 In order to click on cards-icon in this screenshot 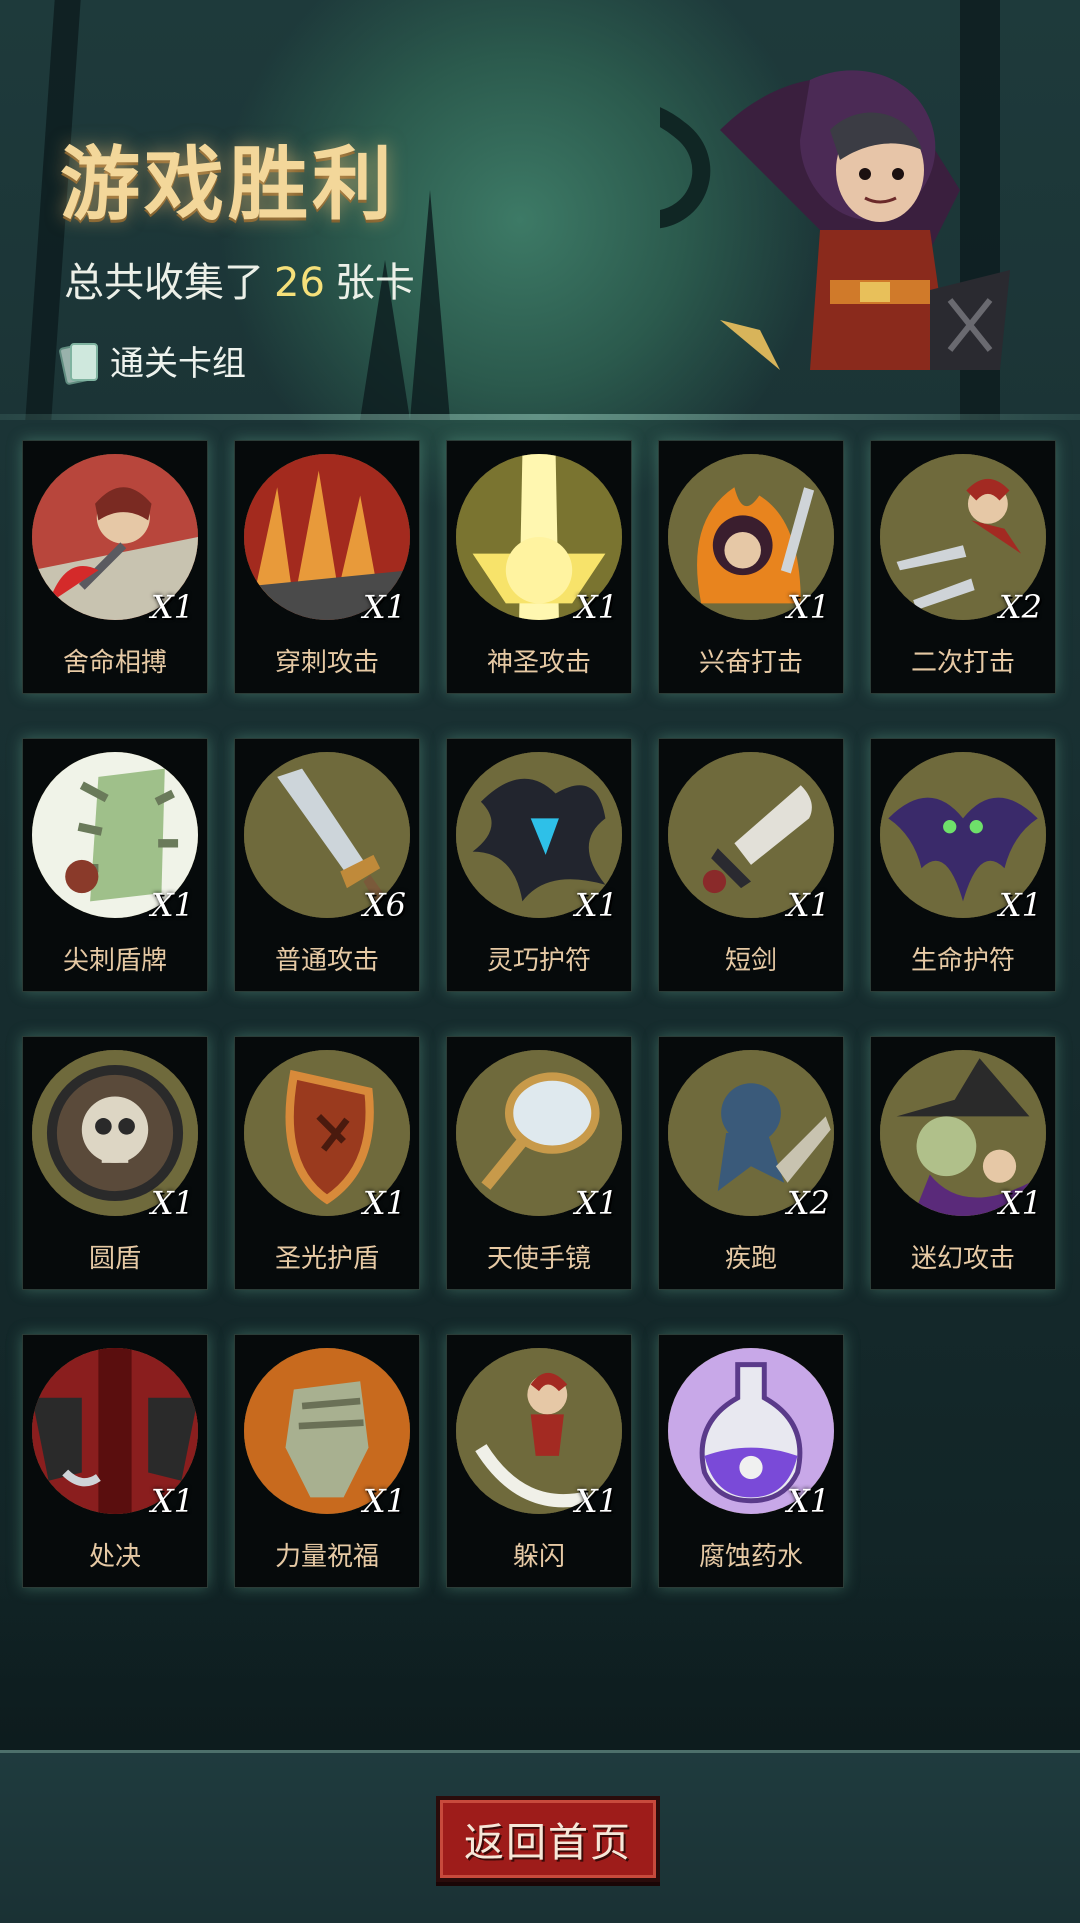, I will do `click(80, 361)`.